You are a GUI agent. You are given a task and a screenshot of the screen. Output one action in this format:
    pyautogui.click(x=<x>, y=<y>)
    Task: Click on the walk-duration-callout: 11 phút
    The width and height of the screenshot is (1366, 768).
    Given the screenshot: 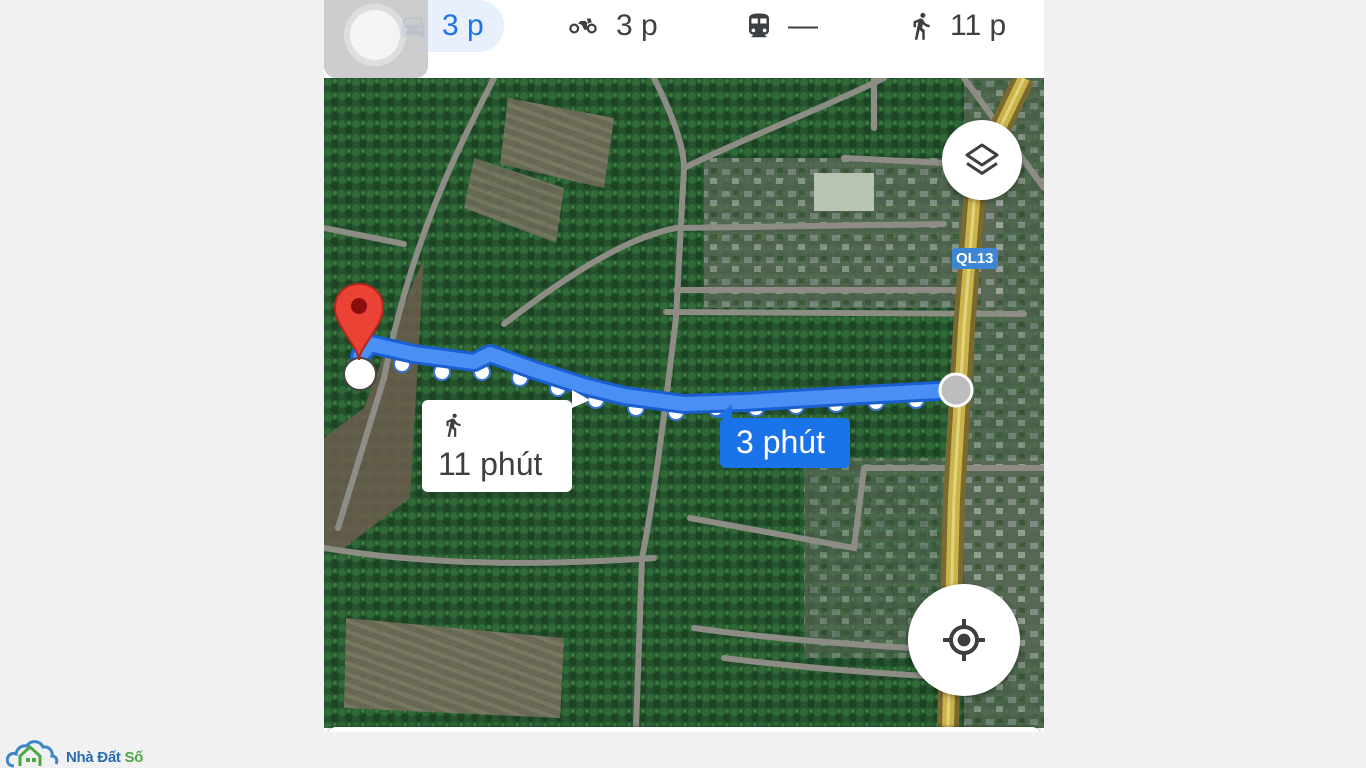 What is the action you would take?
    pyautogui.click(x=497, y=446)
    